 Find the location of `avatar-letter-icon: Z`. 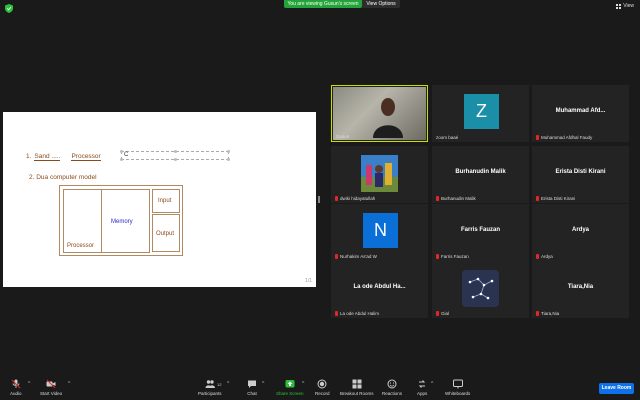

avatar-letter-icon: Z is located at coordinates (481, 111).